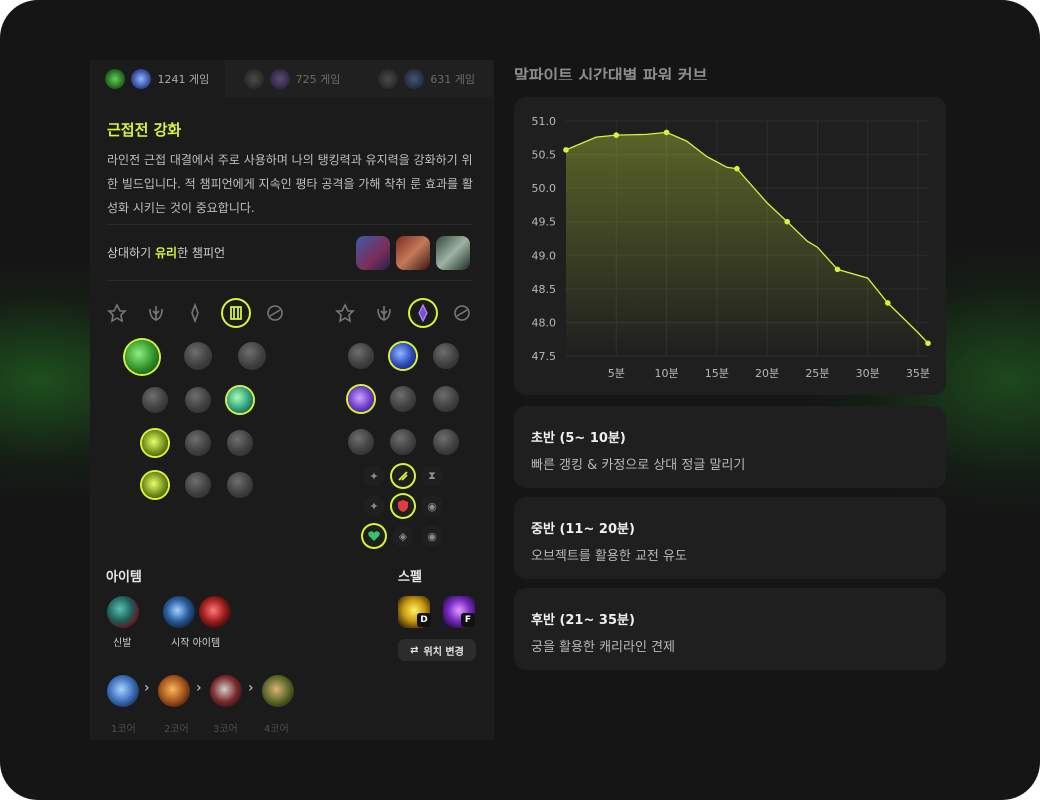 The width and height of the screenshot is (1040, 800). Describe the element at coordinates (252, 356) in the screenshot. I see `keystone-guardian-rune` at that location.